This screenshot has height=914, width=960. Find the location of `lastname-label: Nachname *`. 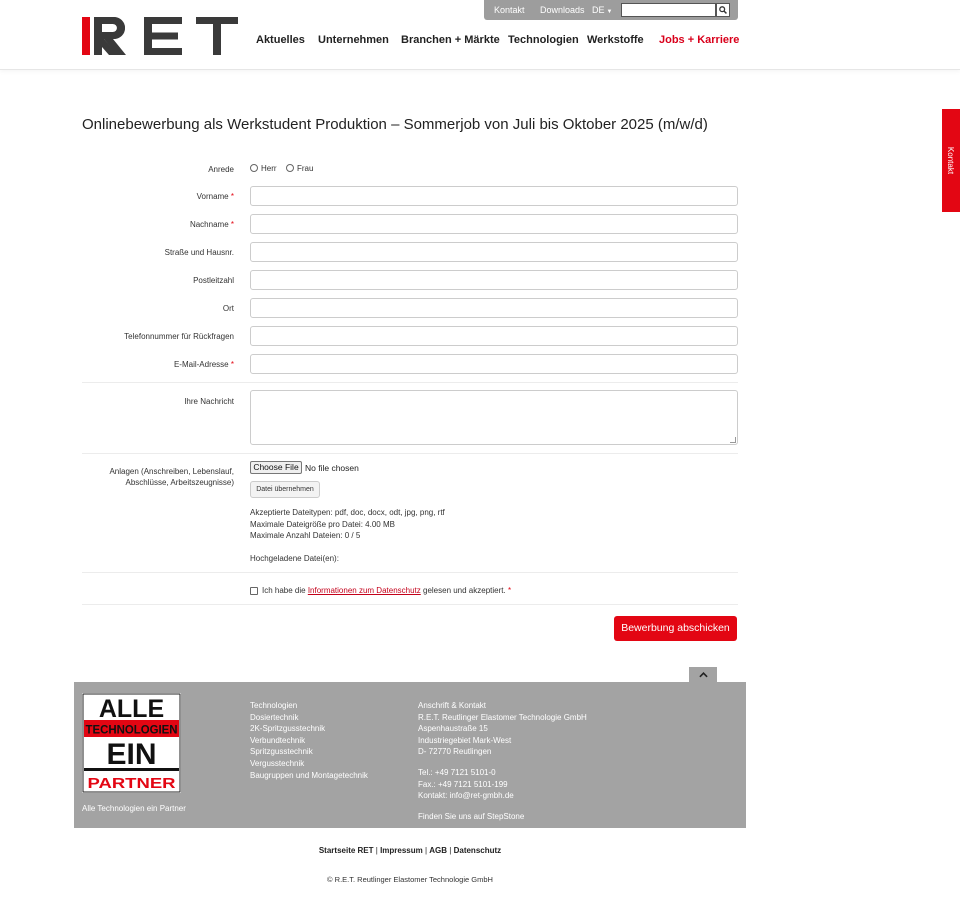

lastname-label: Nachname * is located at coordinates (211, 224).